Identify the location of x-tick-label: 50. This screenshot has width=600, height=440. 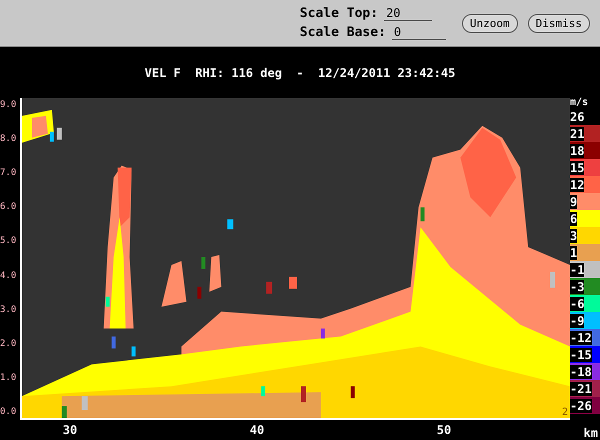
(444, 430).